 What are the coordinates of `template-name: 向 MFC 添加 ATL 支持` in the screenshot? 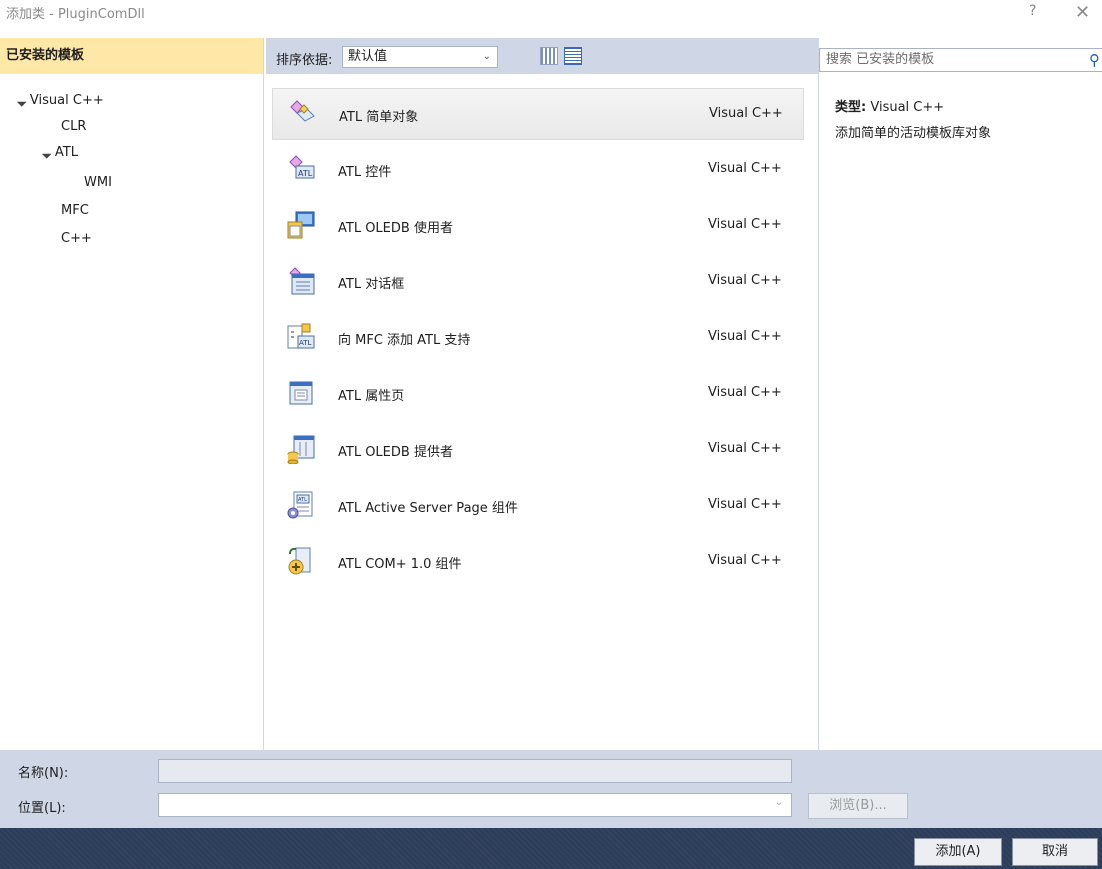 It's located at (404, 340).